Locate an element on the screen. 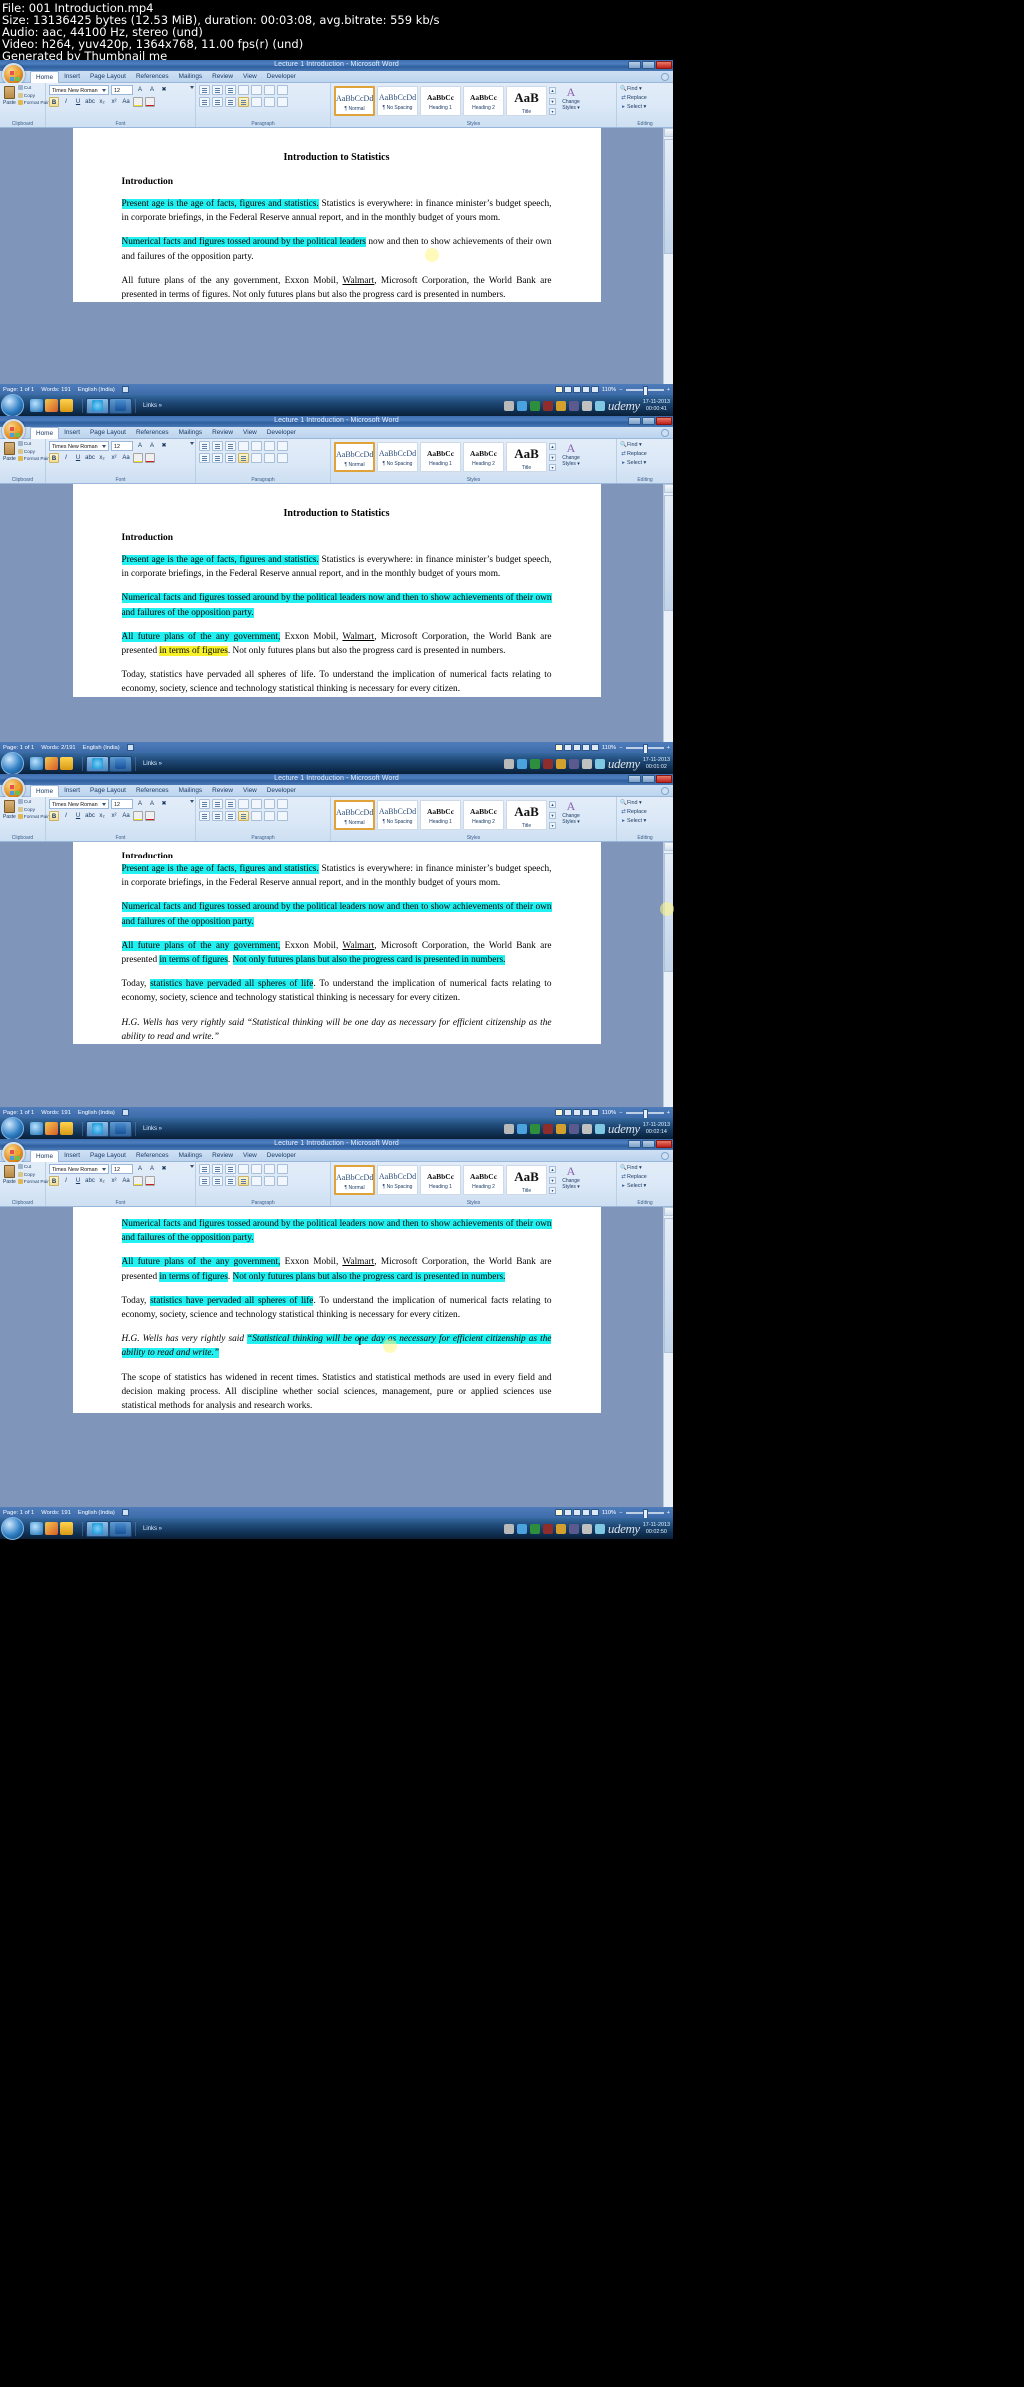 The height and width of the screenshot is (2387, 1024). web-layout-view-icon is located at coordinates (576, 1512).